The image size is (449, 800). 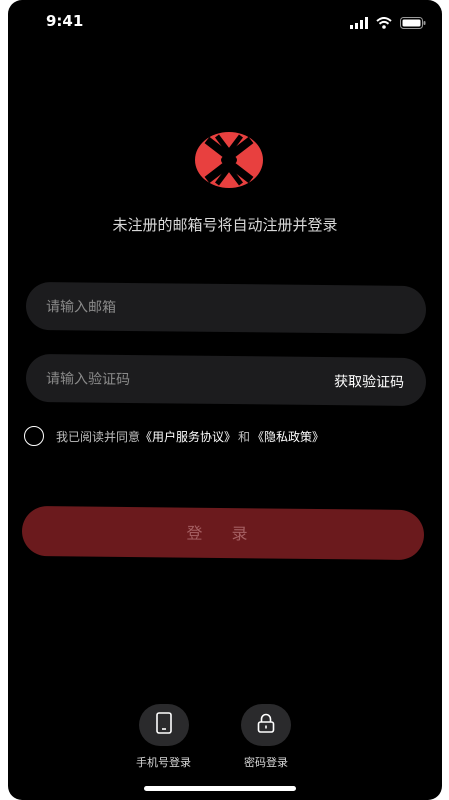 I want to click on phone-login-label: 手机号登录, so click(x=163, y=762).